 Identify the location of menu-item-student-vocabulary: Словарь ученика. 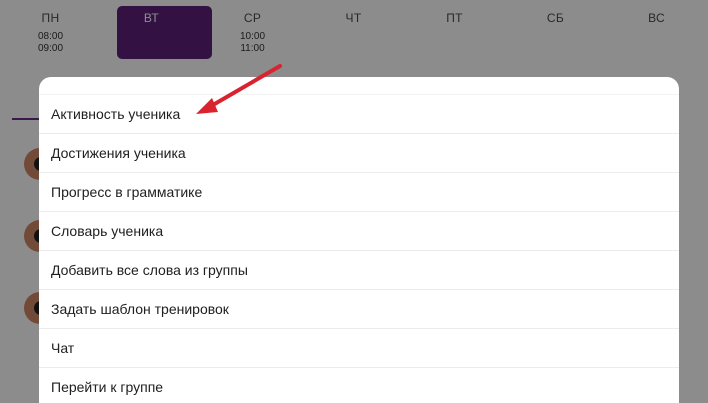
(359, 230).